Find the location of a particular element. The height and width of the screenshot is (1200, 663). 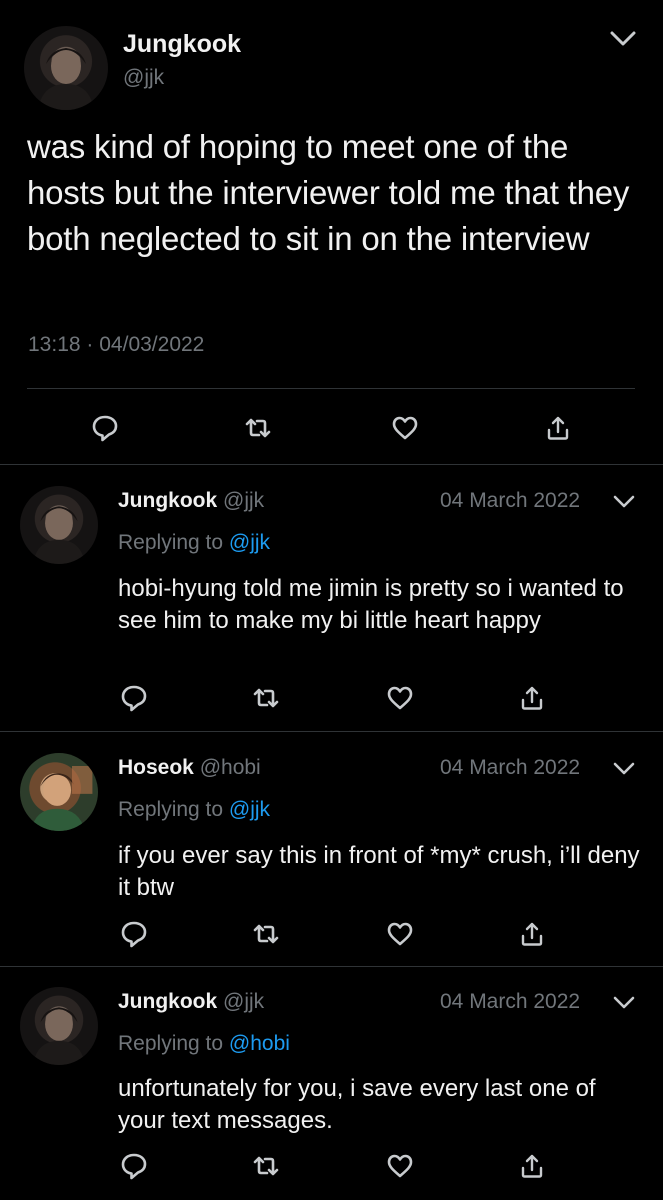

tweet-time: 13:18 is located at coordinates (54, 344).